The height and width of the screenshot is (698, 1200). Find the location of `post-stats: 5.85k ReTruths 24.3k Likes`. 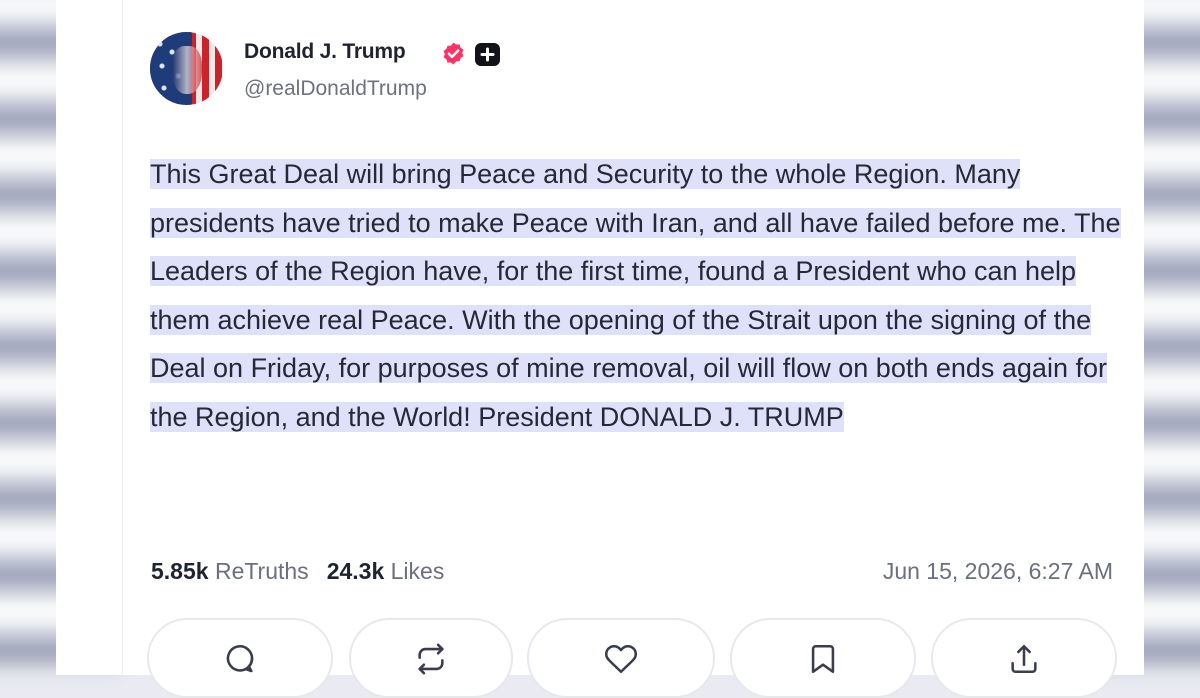

post-stats: 5.85k ReTruths 24.3k Likes is located at coordinates (297, 571).